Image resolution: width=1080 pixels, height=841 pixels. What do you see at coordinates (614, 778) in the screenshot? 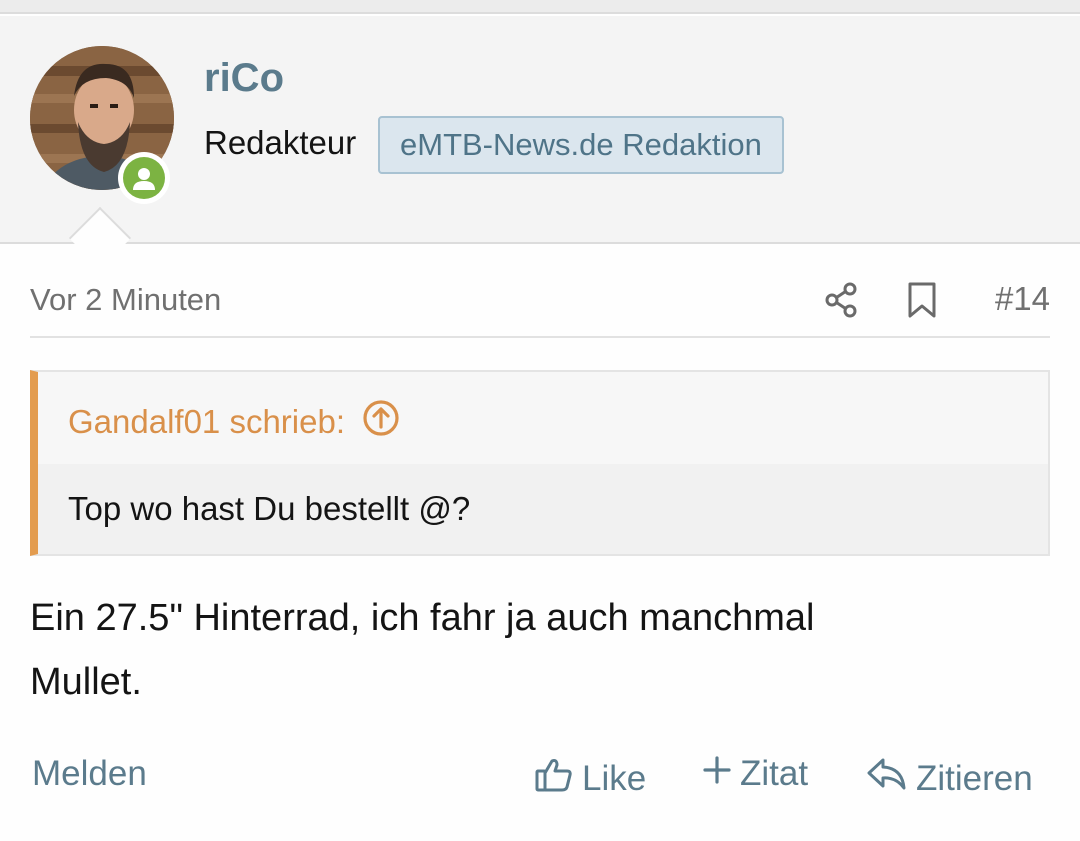
I see `like-label: Like` at bounding box center [614, 778].